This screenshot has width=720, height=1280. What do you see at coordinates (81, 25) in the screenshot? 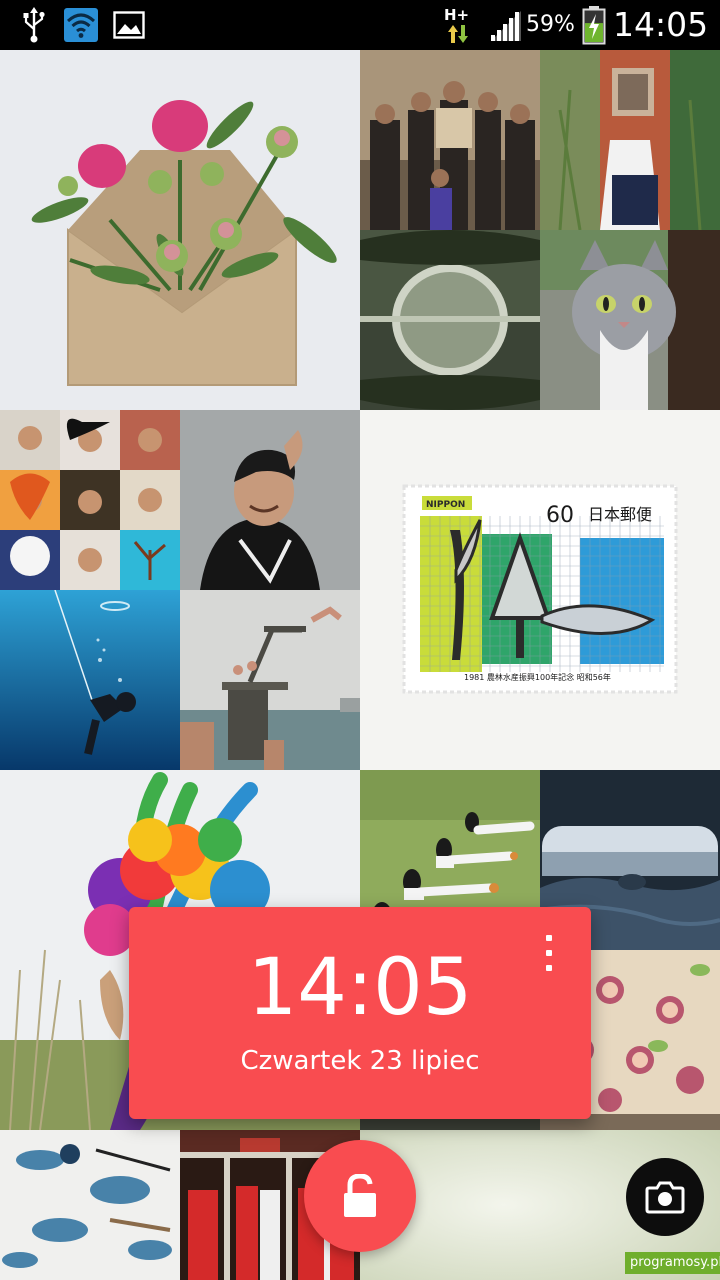
I see `wifi-icon` at bounding box center [81, 25].